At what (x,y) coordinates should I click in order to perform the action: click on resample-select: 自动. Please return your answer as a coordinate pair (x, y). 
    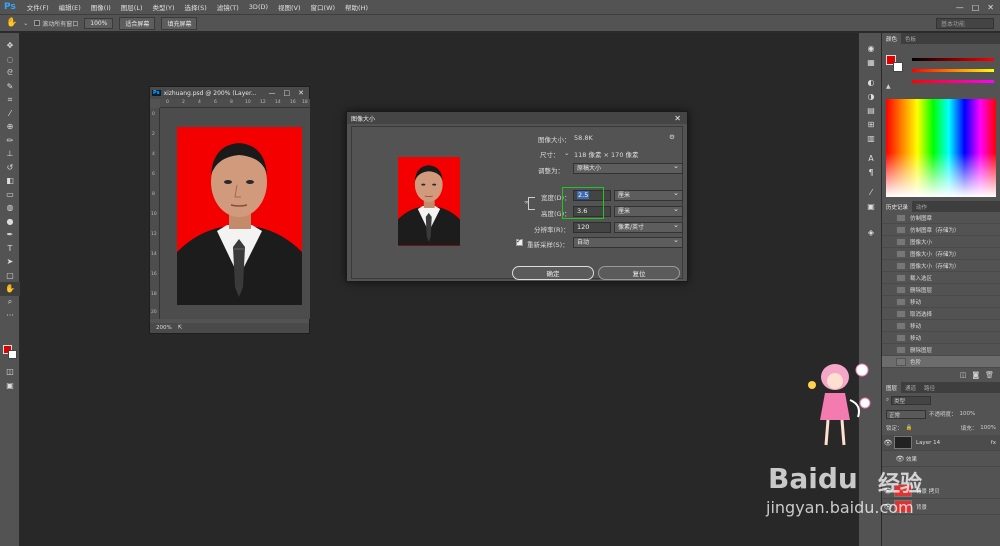
    Looking at the image, I should click on (628, 242).